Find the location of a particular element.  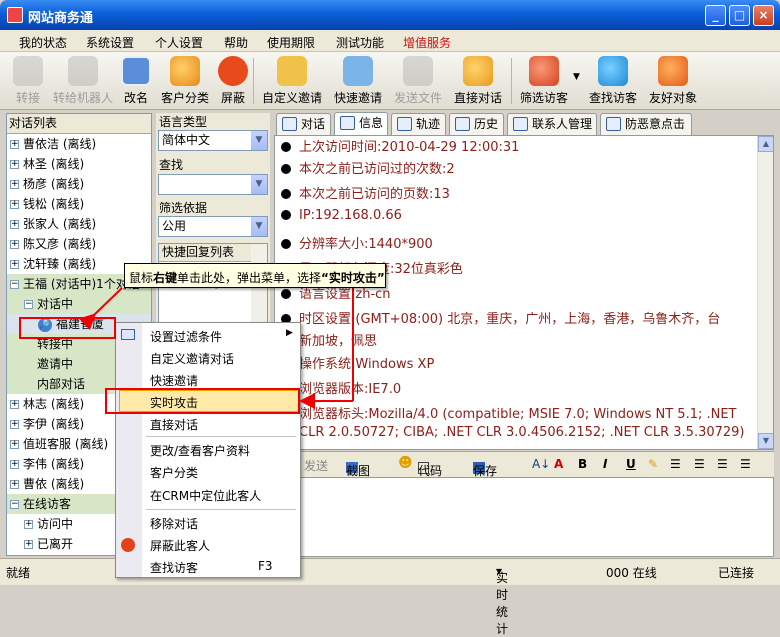

quick-invite-button: 快速邀请 is located at coordinates (358, 81).